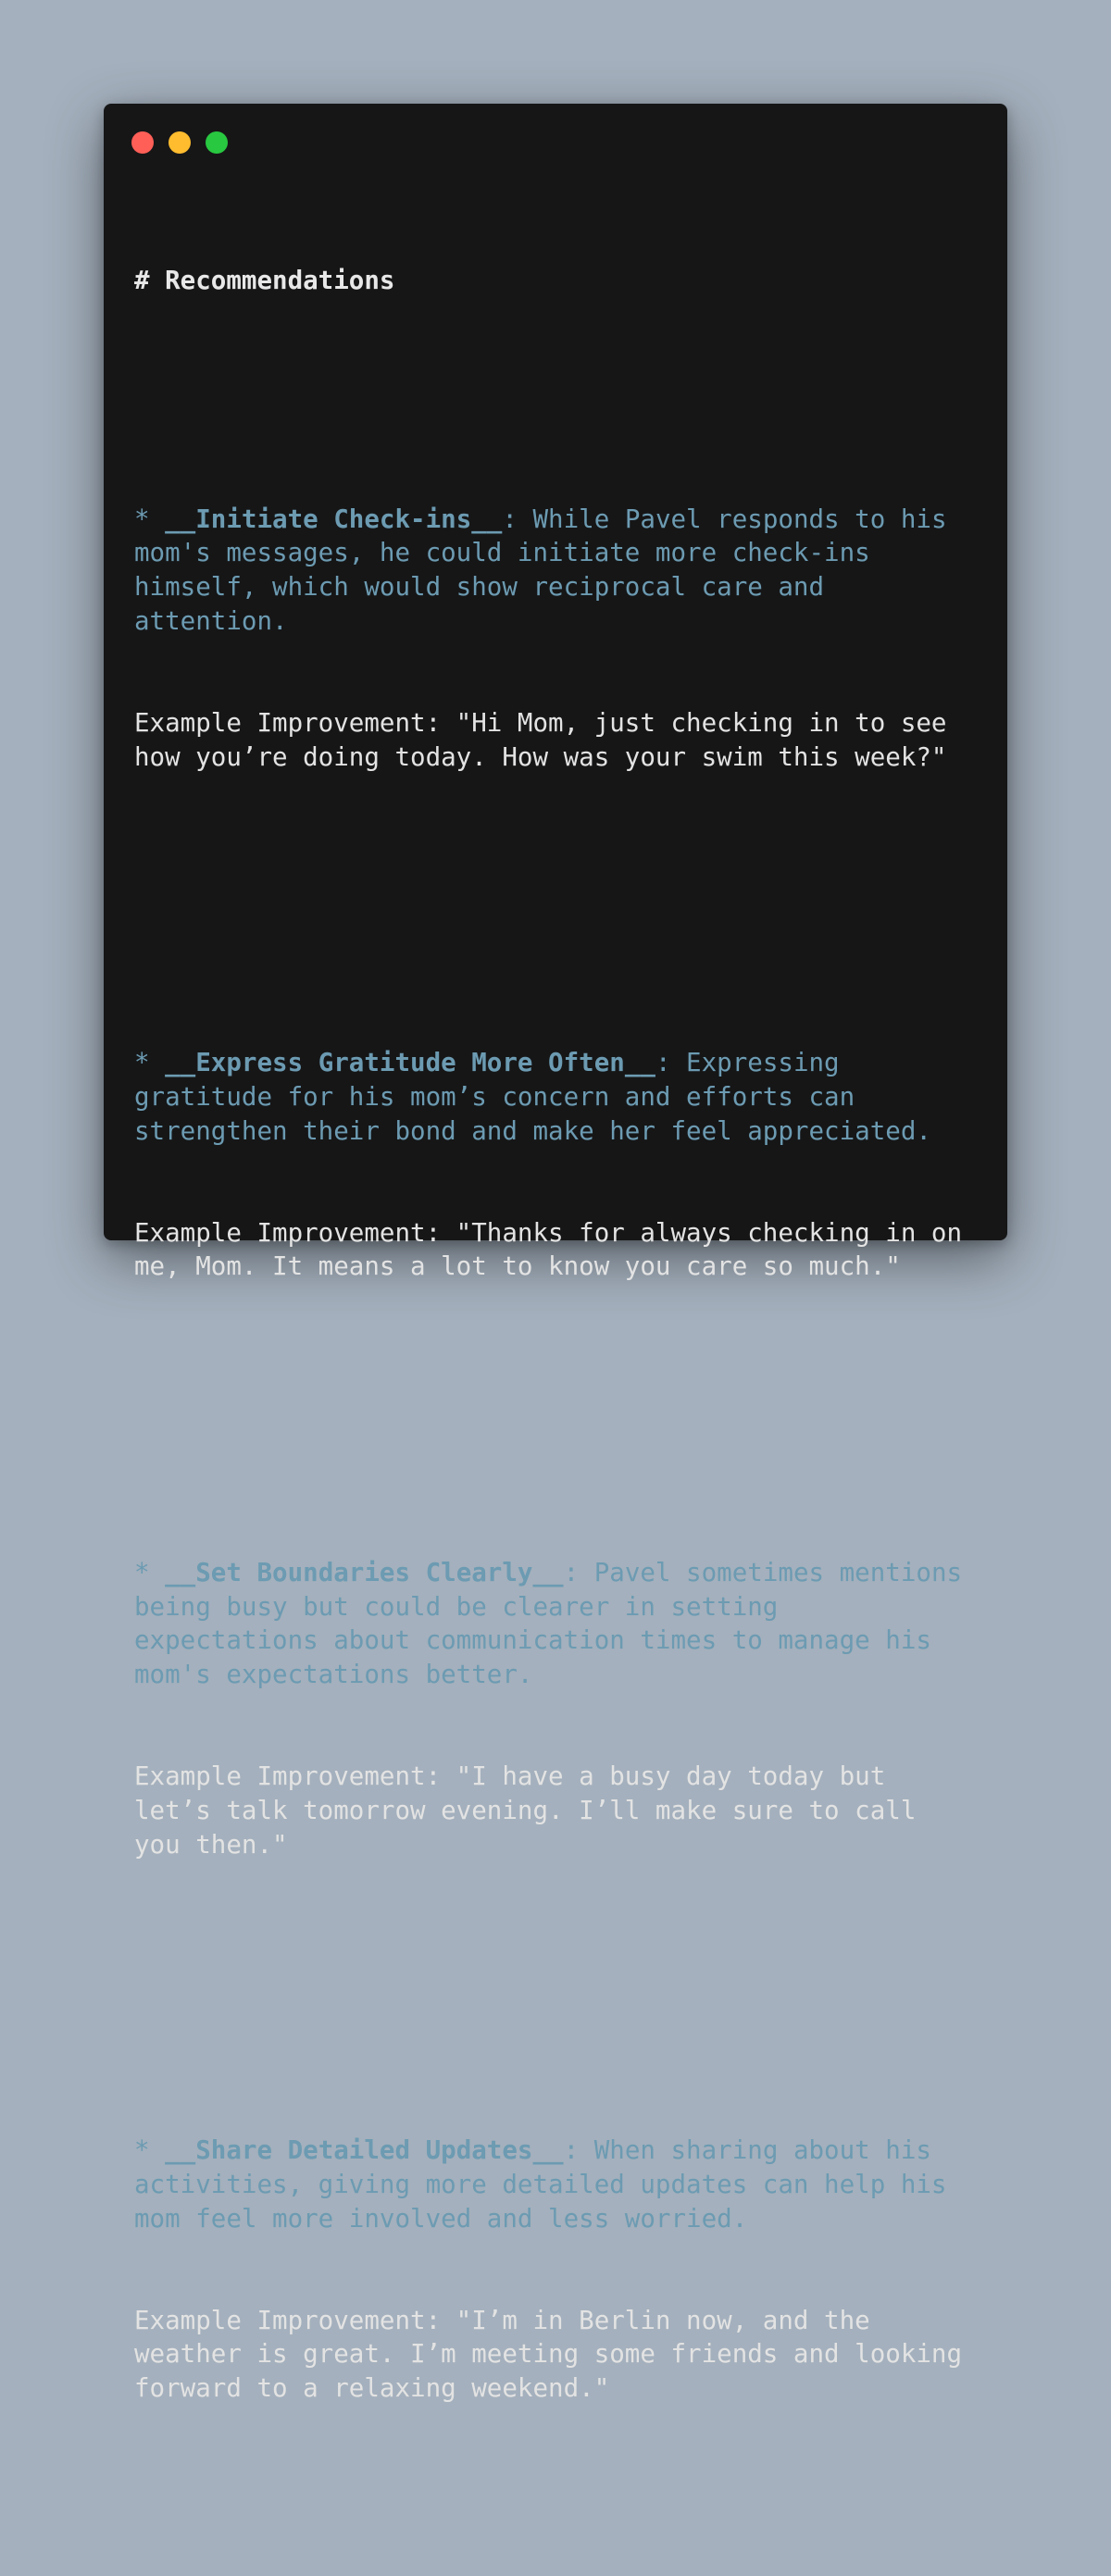 Image resolution: width=1111 pixels, height=2576 pixels. Describe the element at coordinates (364, 1573) in the screenshot. I see `recommendation-title: __Set Boundaries Clearly__` at that location.